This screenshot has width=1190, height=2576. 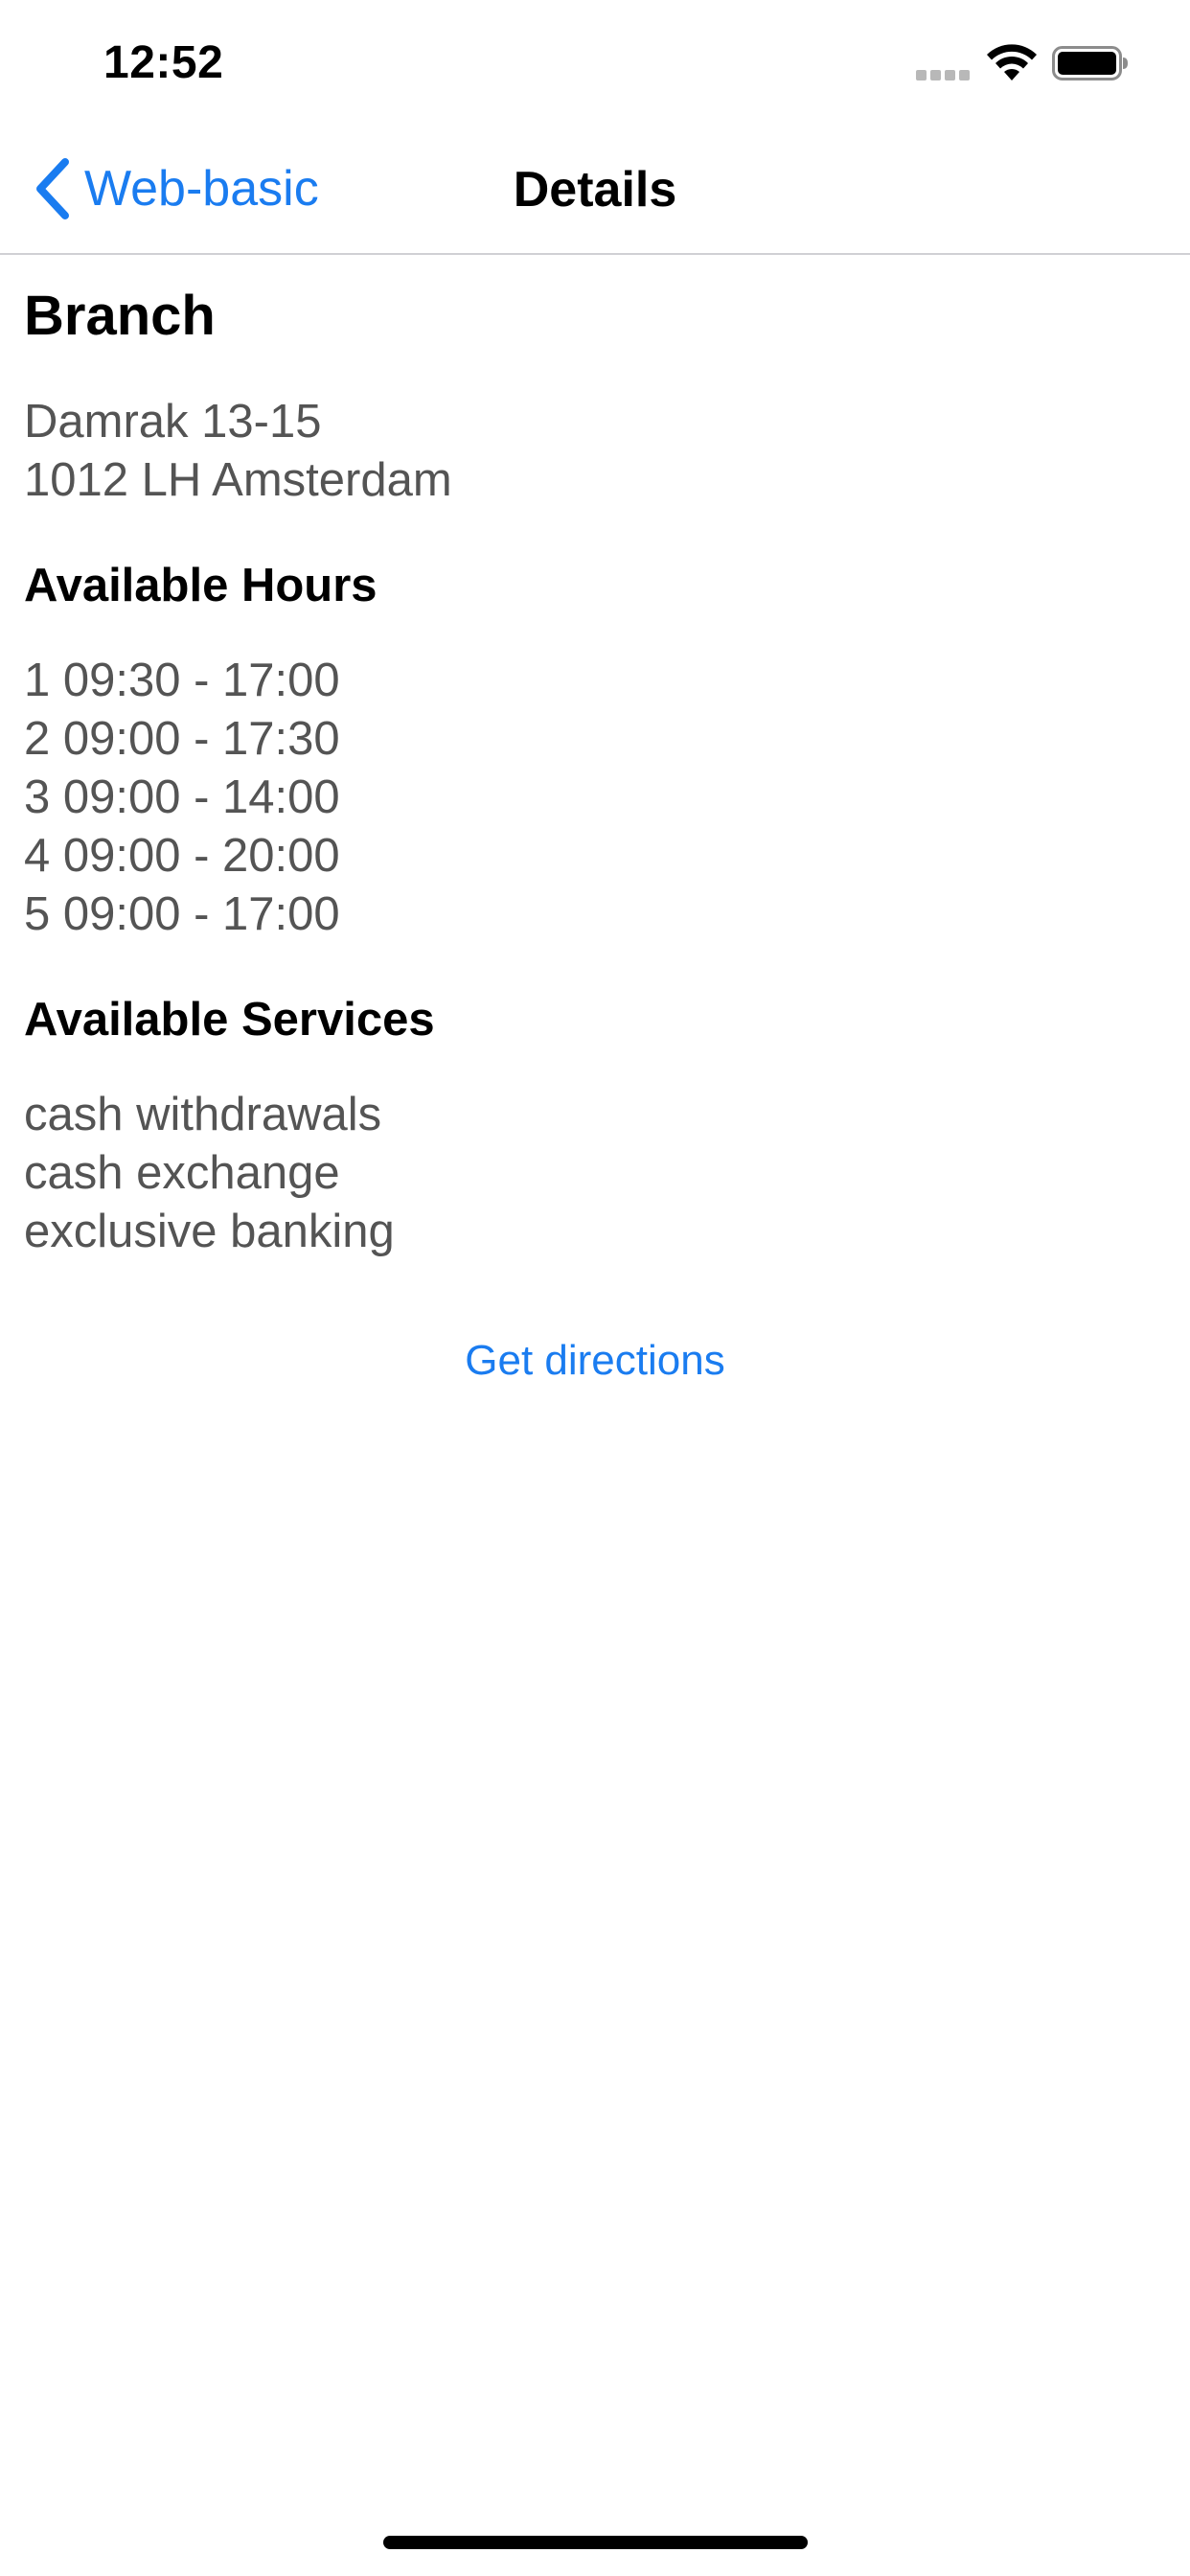 What do you see at coordinates (944, 73) in the screenshot?
I see `signal-icon` at bounding box center [944, 73].